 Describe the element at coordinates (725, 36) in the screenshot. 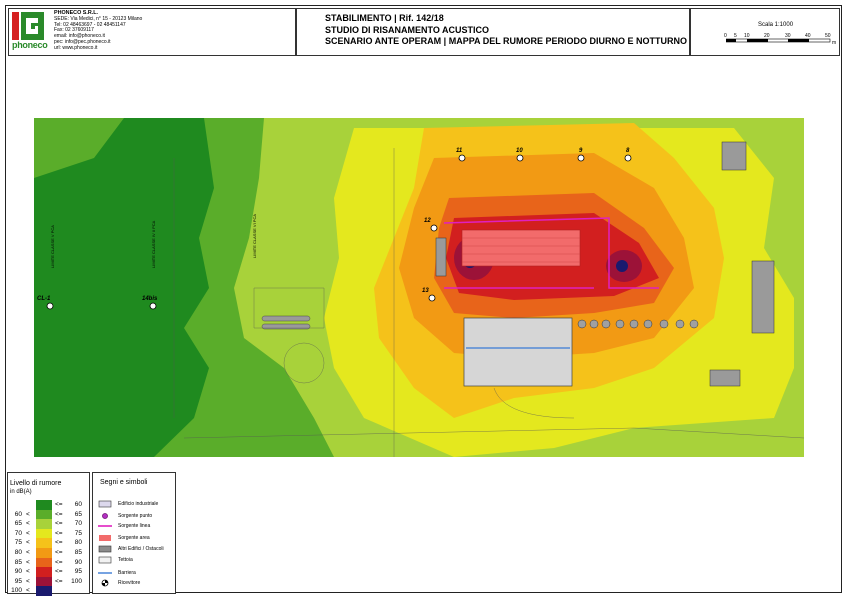

I see `scale-tick-0: 0` at that location.